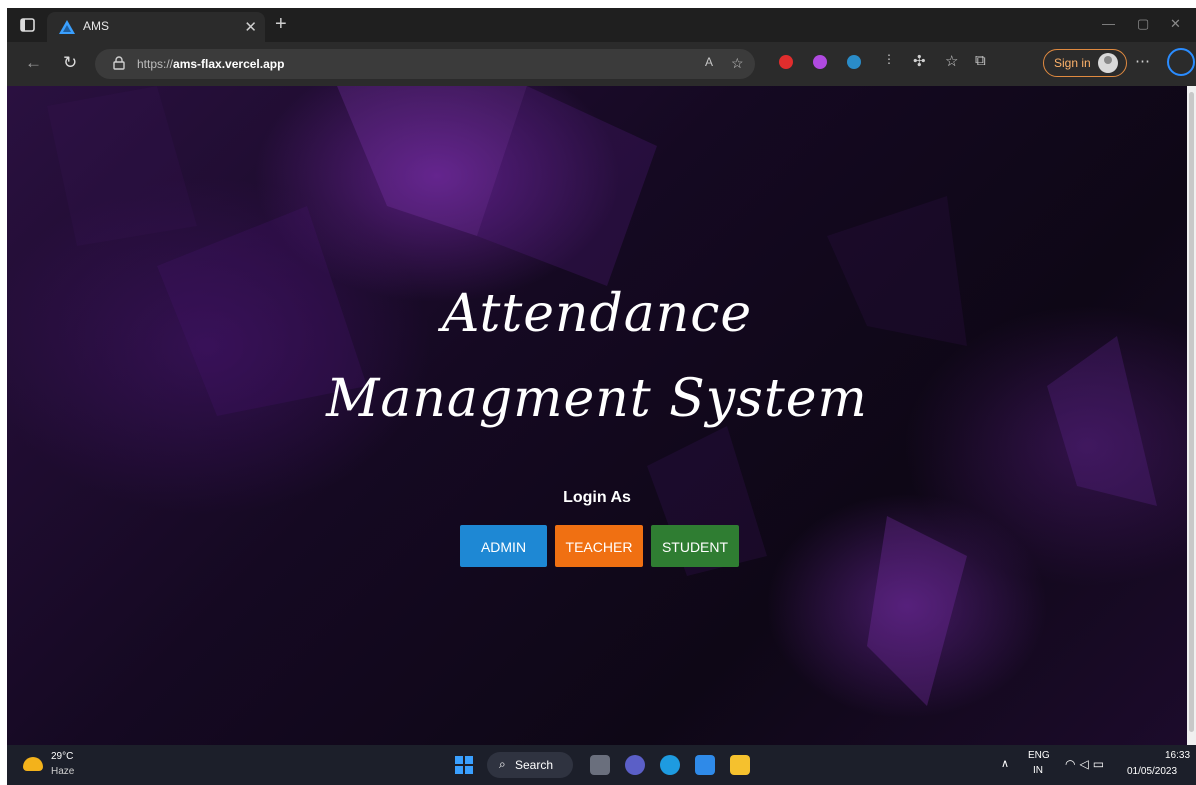 This screenshot has height=785, width=1196. Describe the element at coordinates (1175, 24) in the screenshot. I see `window-close-icon: ✕` at that location.